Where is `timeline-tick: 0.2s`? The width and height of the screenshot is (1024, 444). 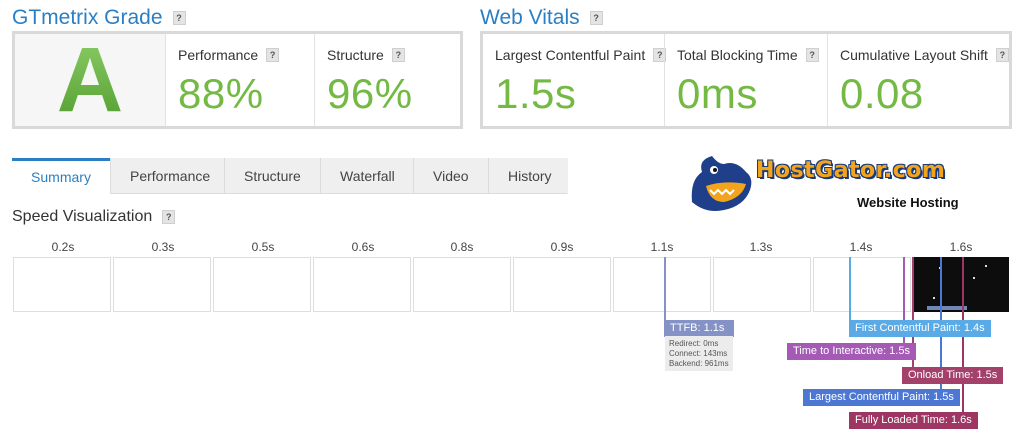
timeline-tick: 0.2s is located at coordinates (63, 247).